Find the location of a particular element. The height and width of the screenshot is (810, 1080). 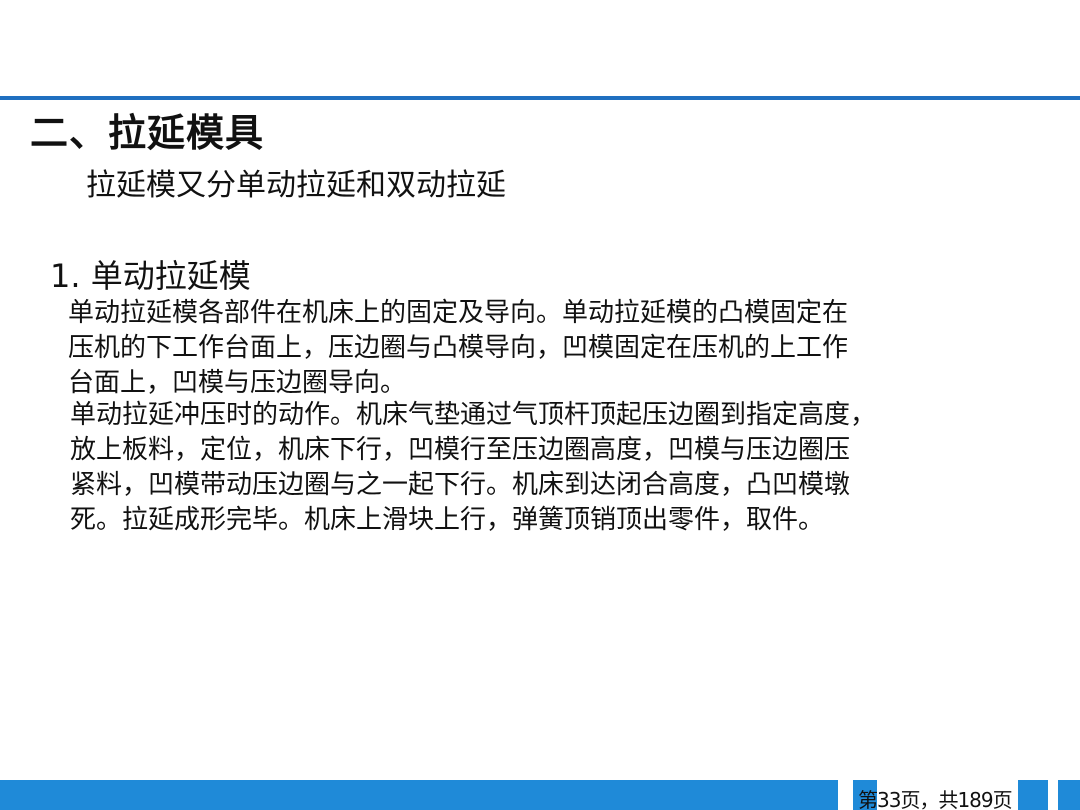

paragraph-line: 压机的下工作台面上，压边圈与凸模导向，凹模固定在压机的上工作 is located at coordinates (458, 348).